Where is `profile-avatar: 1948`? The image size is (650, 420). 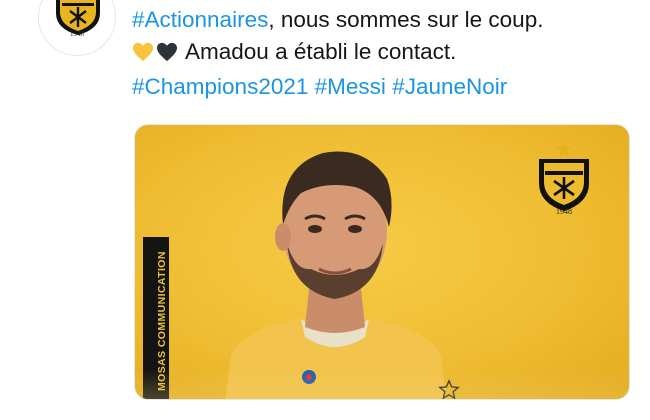 profile-avatar: 1948 is located at coordinates (77, 28).